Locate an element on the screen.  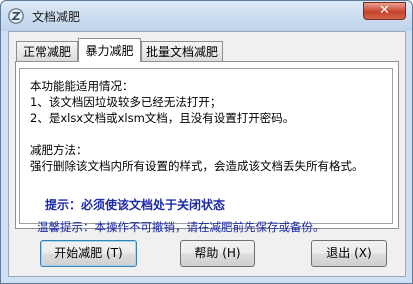
method-heading: 减肥方法： is located at coordinates (59, 150).